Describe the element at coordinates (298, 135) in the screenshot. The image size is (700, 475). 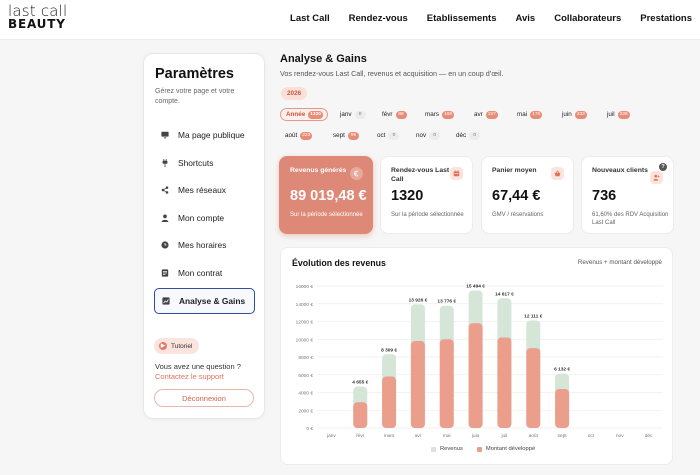
I see `period-pill-aout: août 223` at that location.